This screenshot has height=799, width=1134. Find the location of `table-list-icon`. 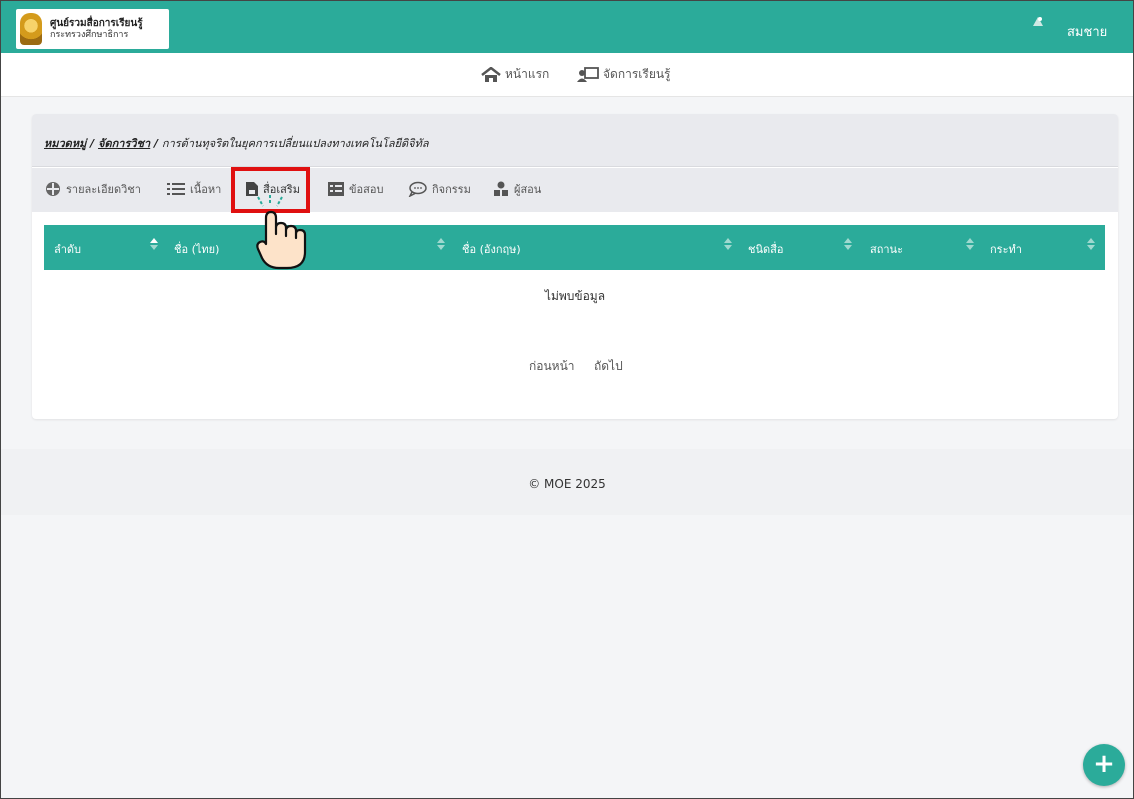

table-list-icon is located at coordinates (336, 189).